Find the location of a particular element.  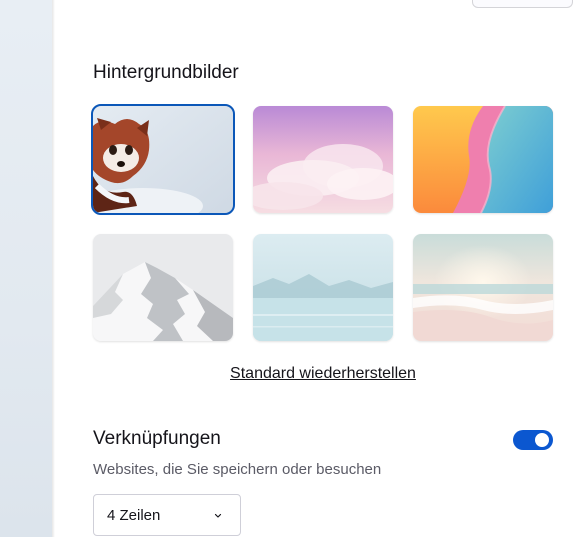

wallpapers-title: Hintergrundbilder is located at coordinates (166, 72).